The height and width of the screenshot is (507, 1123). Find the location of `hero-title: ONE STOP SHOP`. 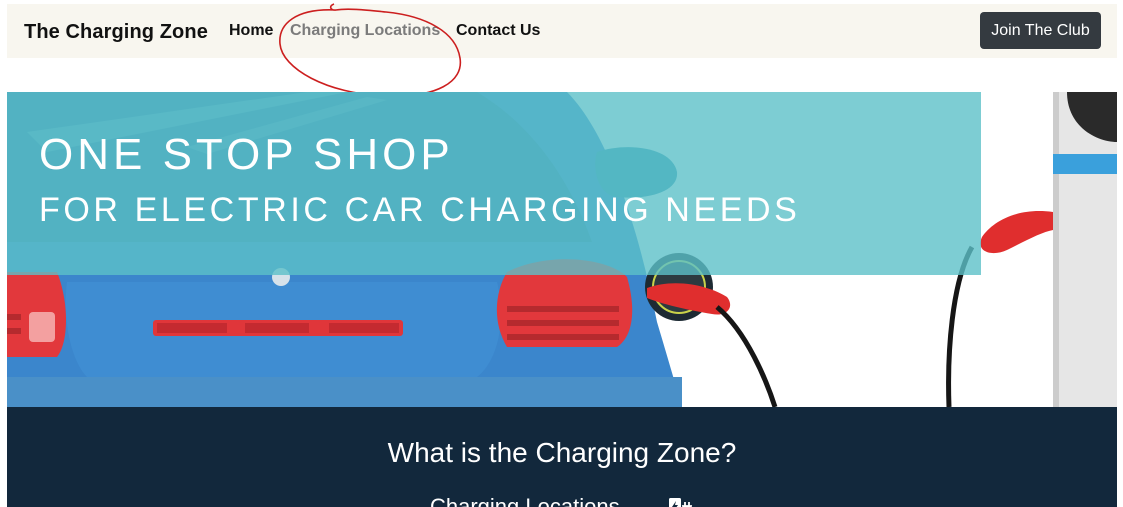

hero-title: ONE STOP SHOP is located at coordinates (246, 154).